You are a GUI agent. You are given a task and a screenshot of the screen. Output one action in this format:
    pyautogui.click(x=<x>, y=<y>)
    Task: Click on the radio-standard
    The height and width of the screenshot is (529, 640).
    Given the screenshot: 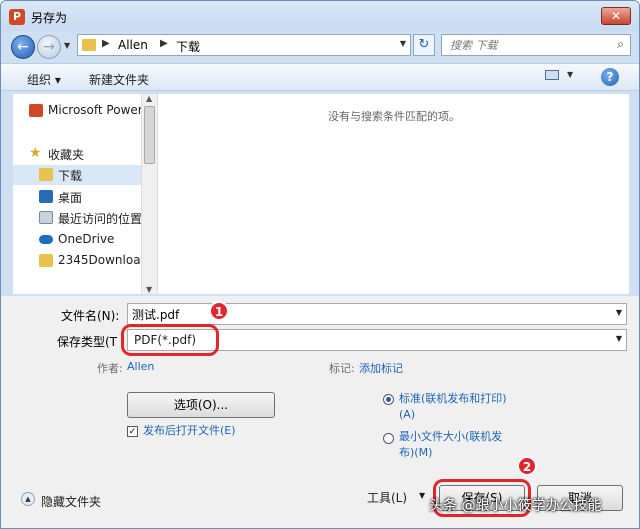 What is the action you would take?
    pyautogui.click(x=388, y=399)
    